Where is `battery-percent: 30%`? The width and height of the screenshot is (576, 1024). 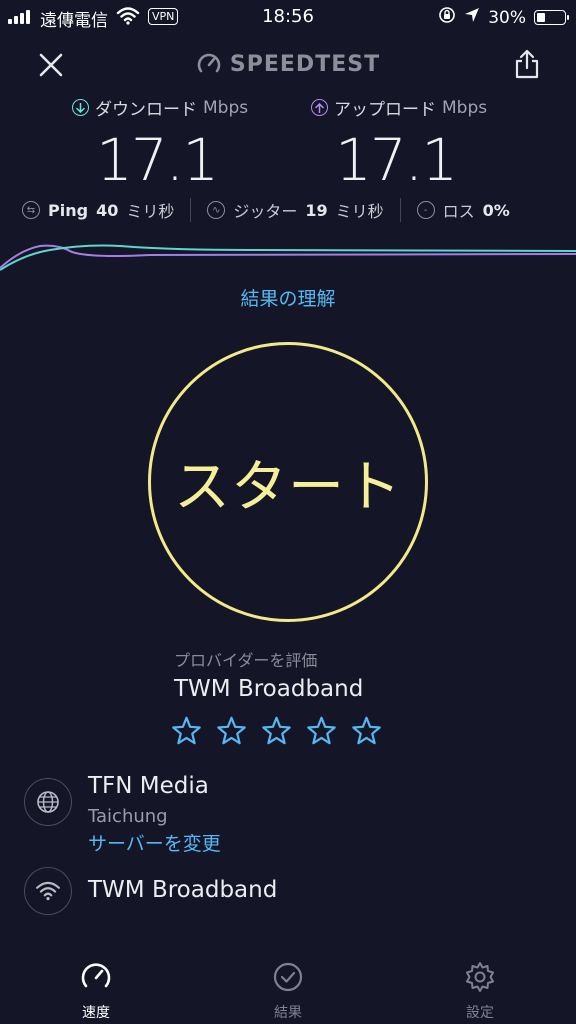 battery-percent: 30% is located at coordinates (507, 17).